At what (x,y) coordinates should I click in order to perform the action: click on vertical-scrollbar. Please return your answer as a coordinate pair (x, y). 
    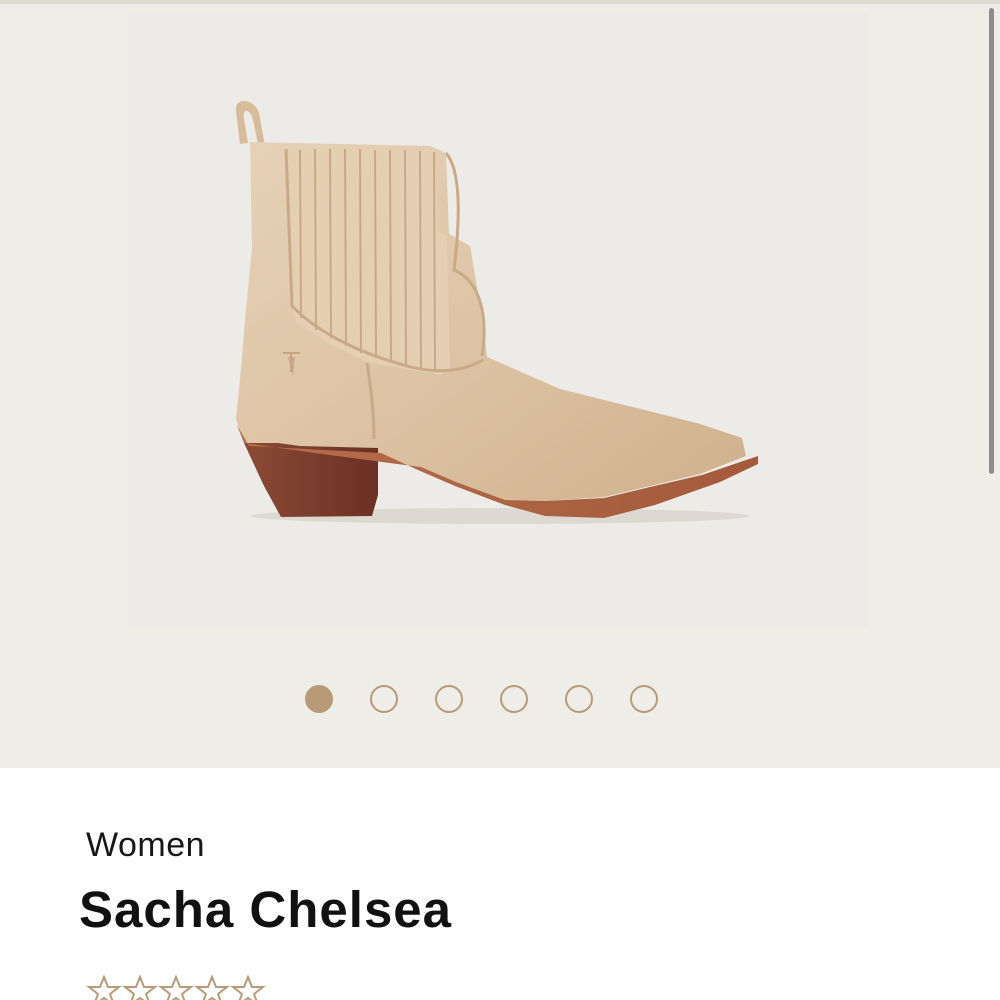
    Looking at the image, I should click on (991, 241).